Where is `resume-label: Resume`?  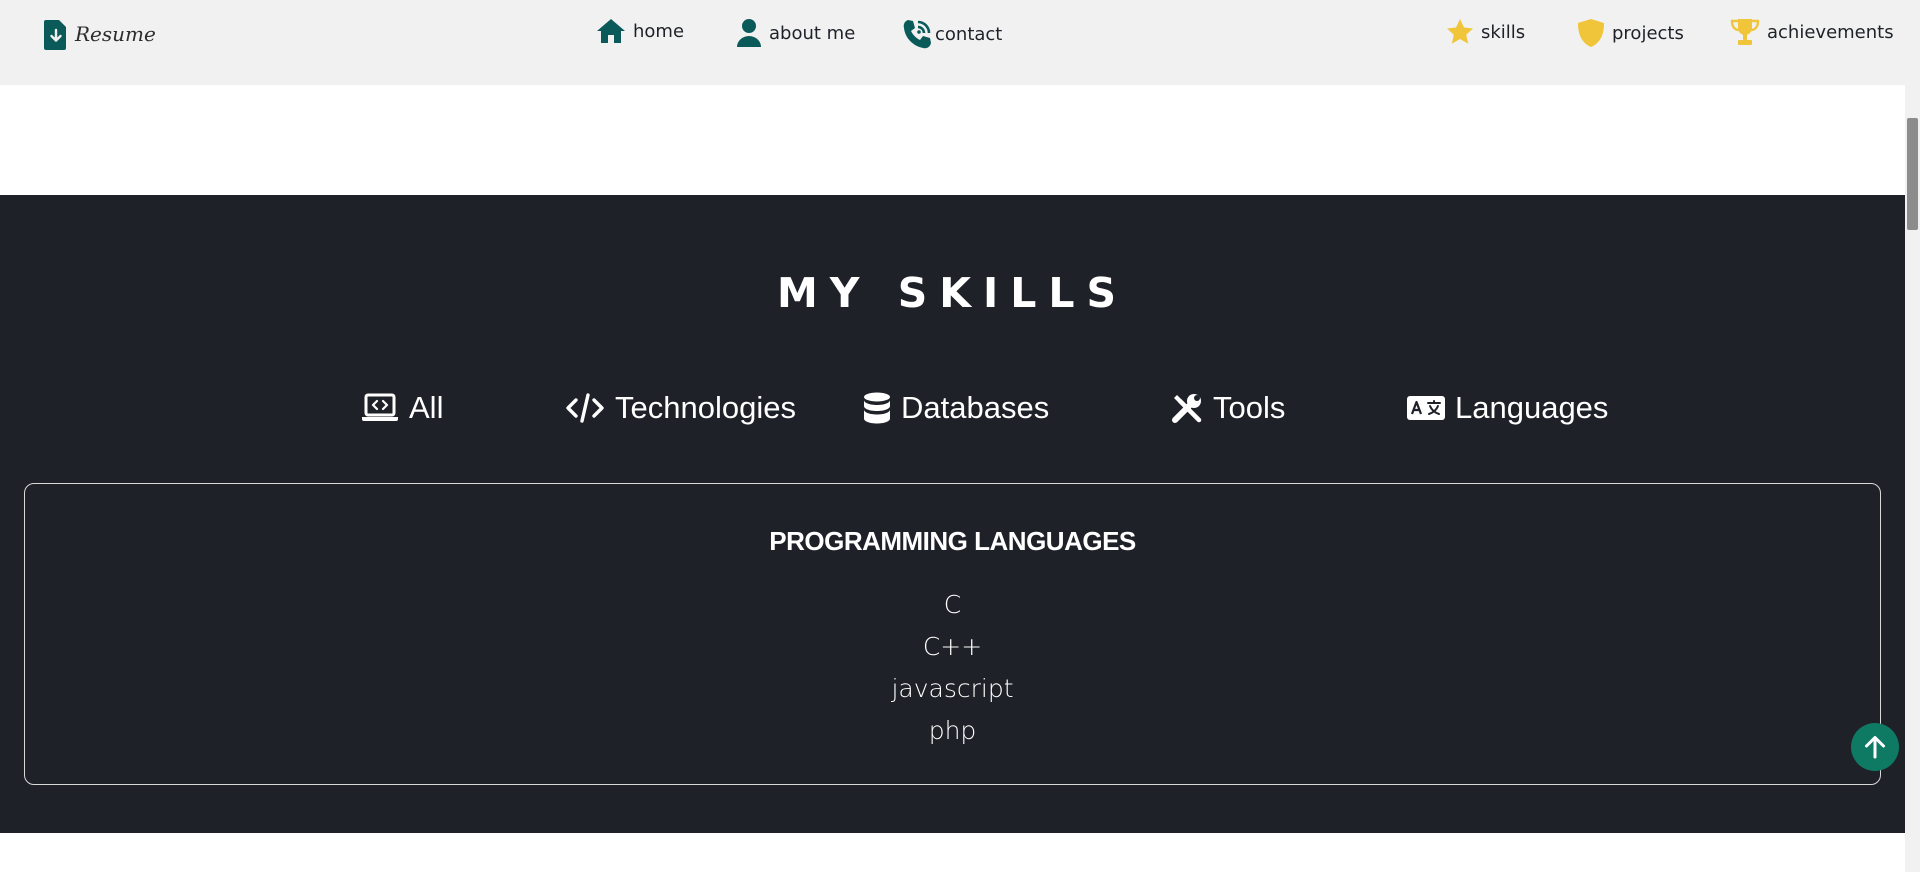 resume-label: Resume is located at coordinates (115, 34).